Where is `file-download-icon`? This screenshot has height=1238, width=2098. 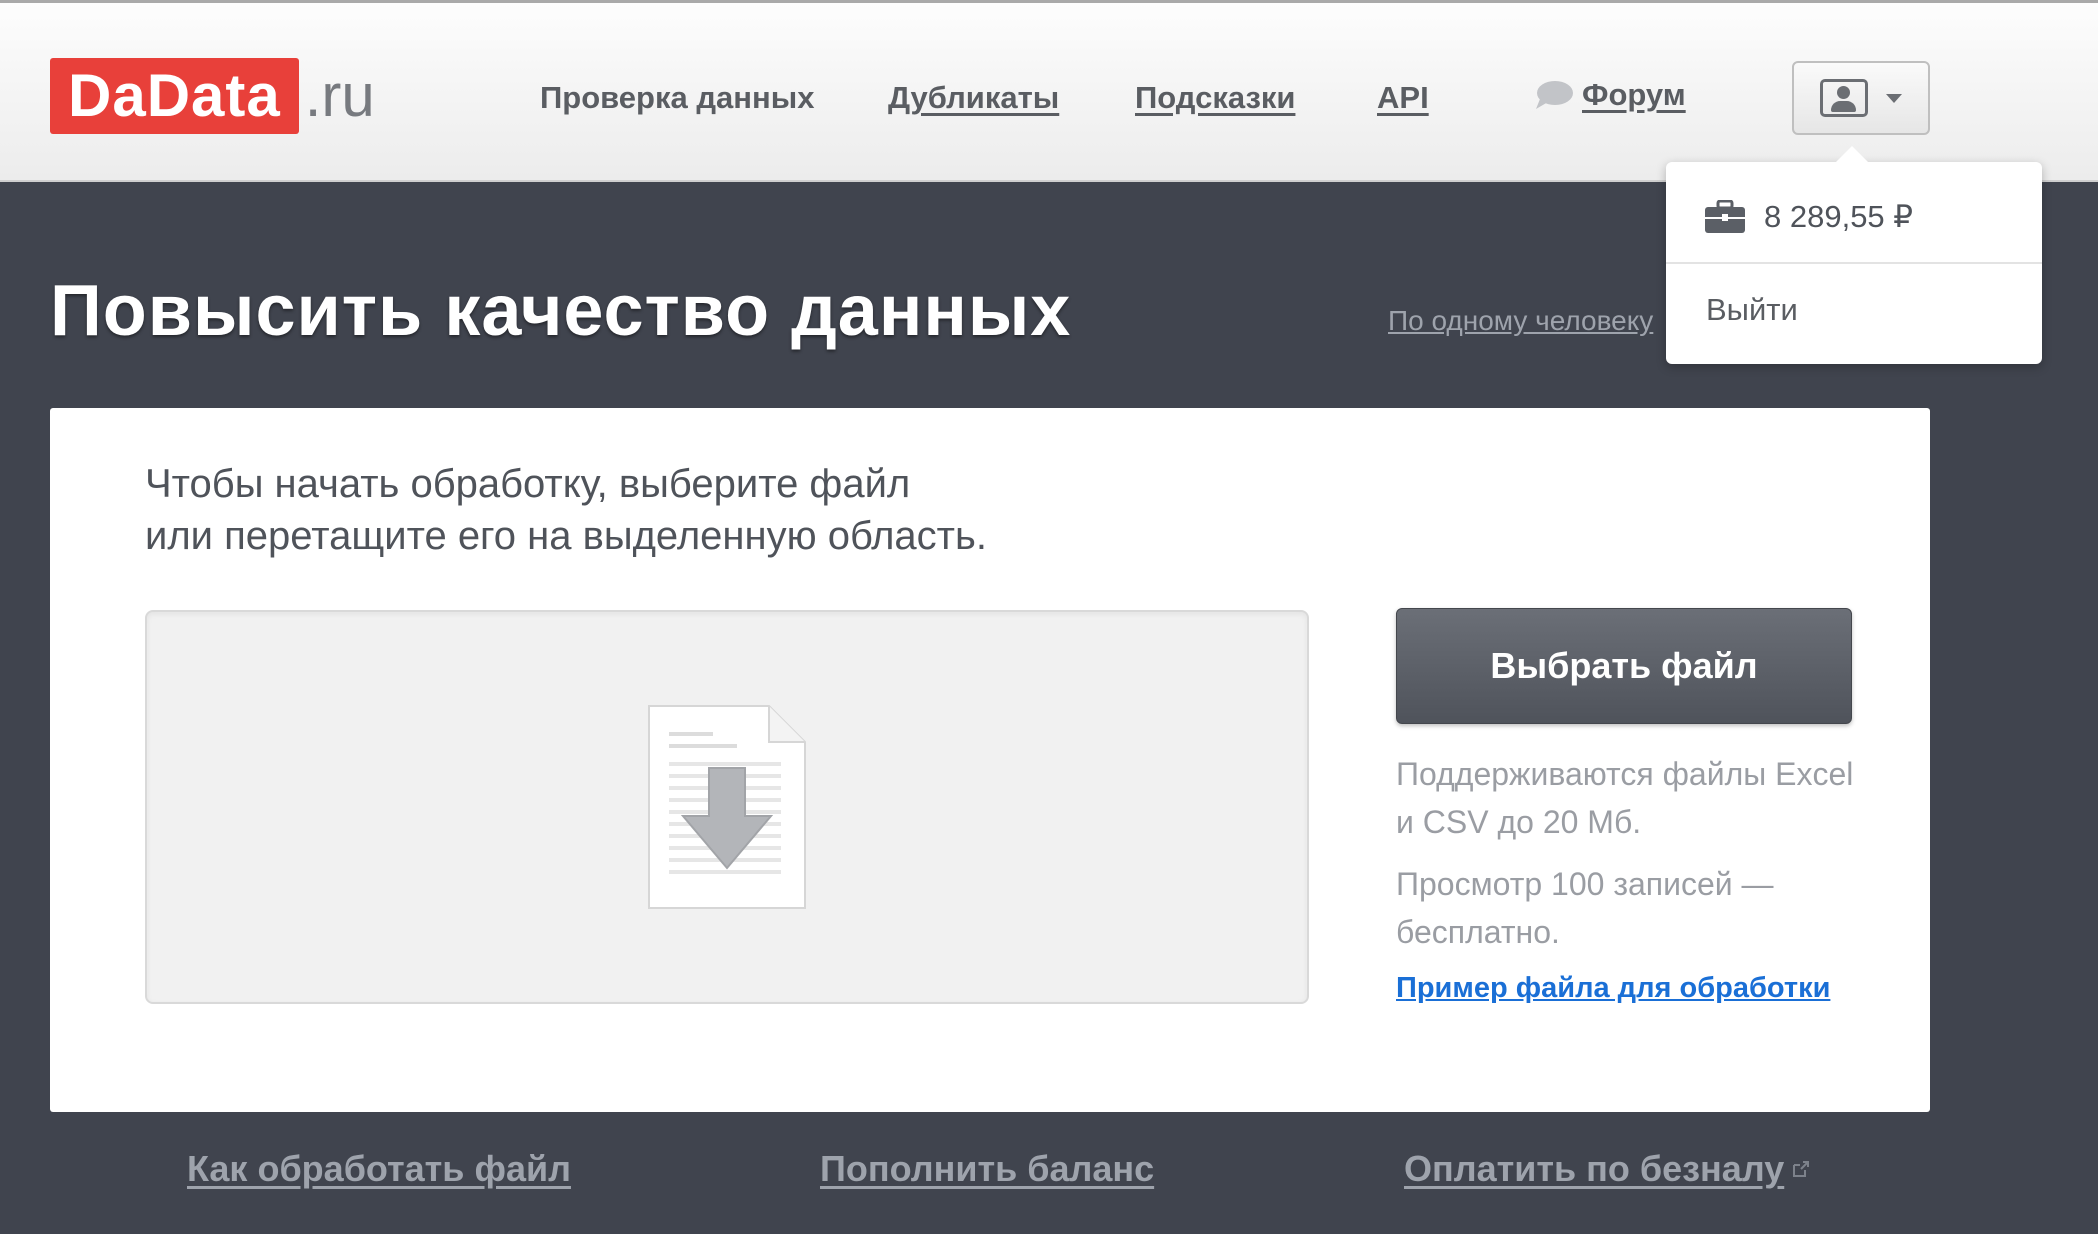 file-download-icon is located at coordinates (727, 807).